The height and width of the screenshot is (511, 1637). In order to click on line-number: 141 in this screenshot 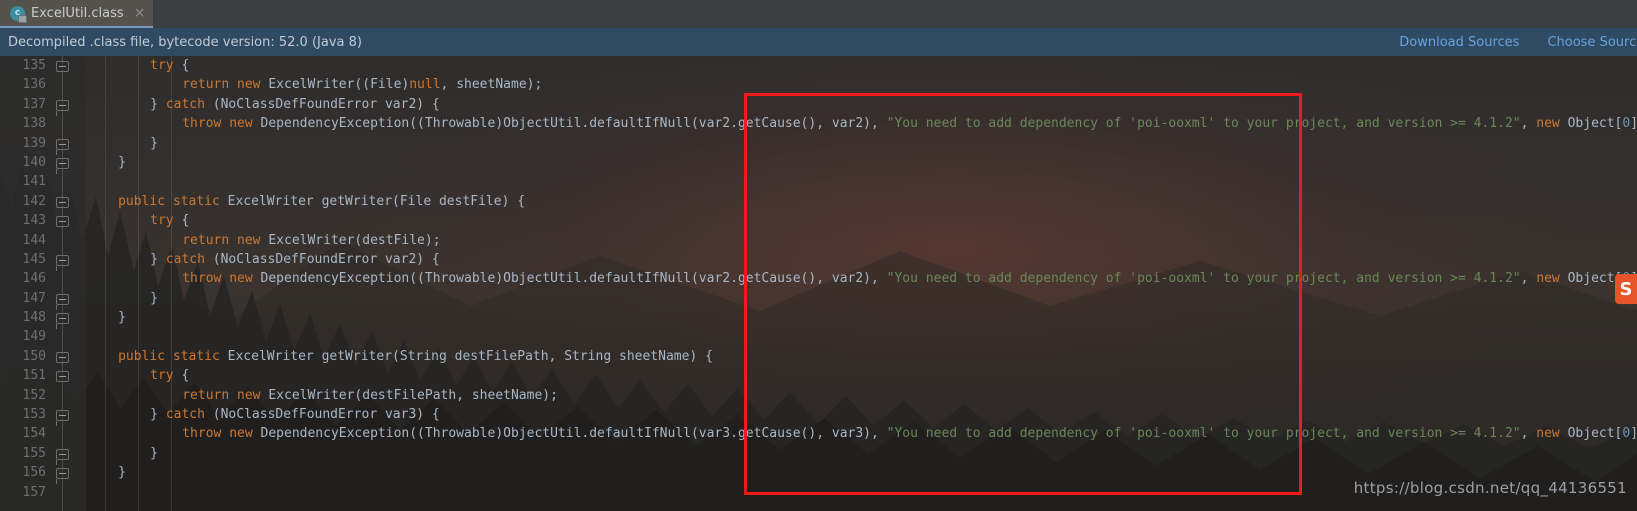, I will do `click(34, 182)`.